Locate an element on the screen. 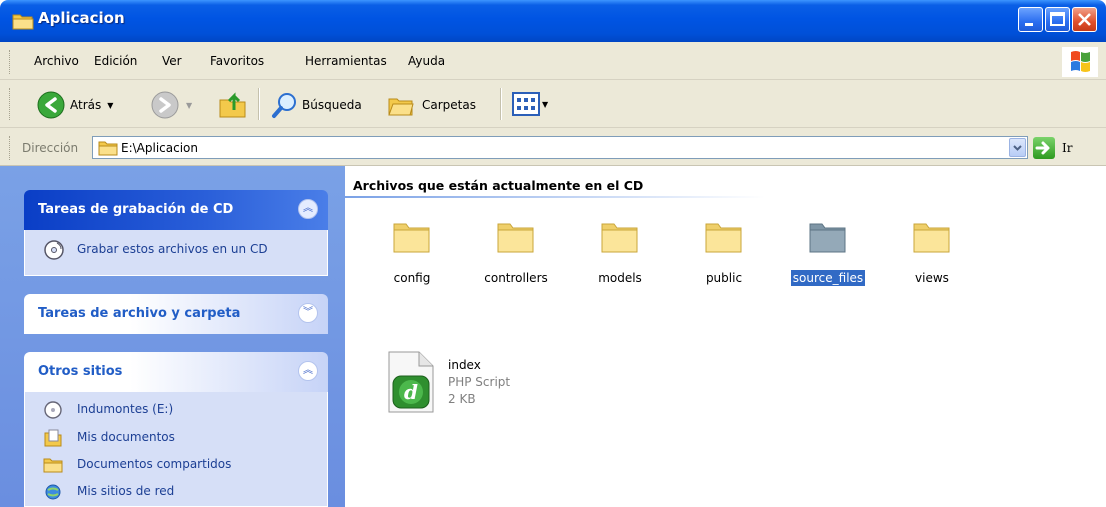 The height and width of the screenshot is (507, 1106). cd-tasks-title: Tareas de grabación de CD is located at coordinates (136, 209).